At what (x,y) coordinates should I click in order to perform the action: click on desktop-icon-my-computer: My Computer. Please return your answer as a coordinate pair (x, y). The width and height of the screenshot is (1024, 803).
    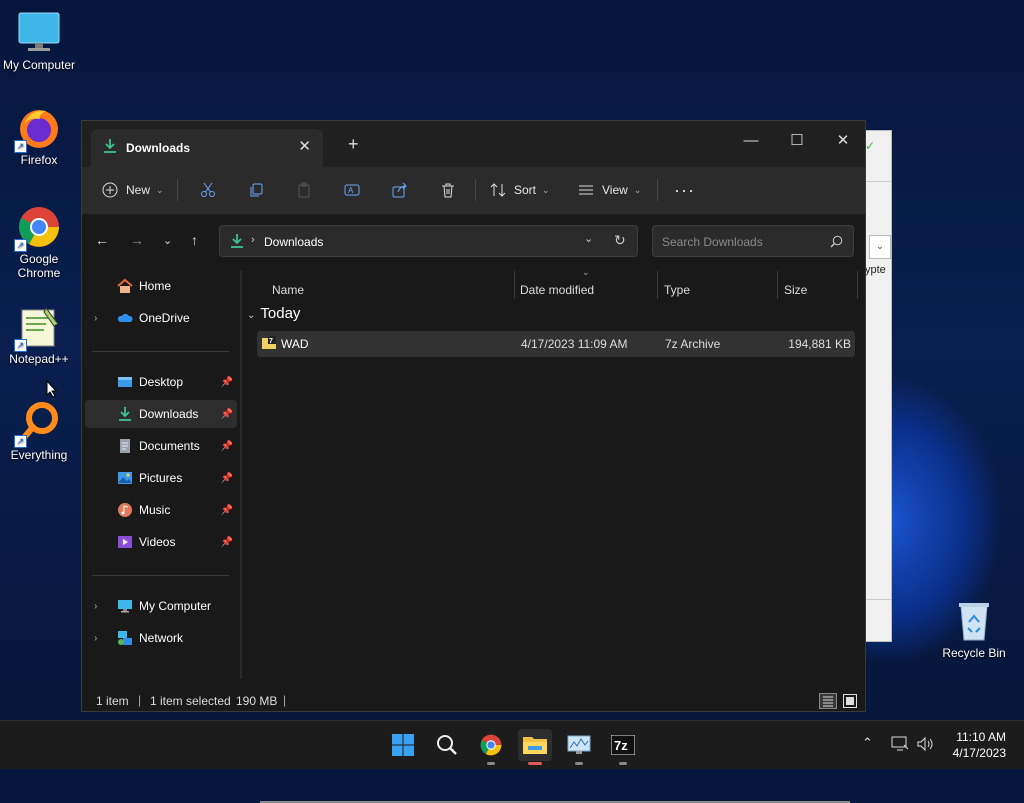
    Looking at the image, I should click on (39, 41).